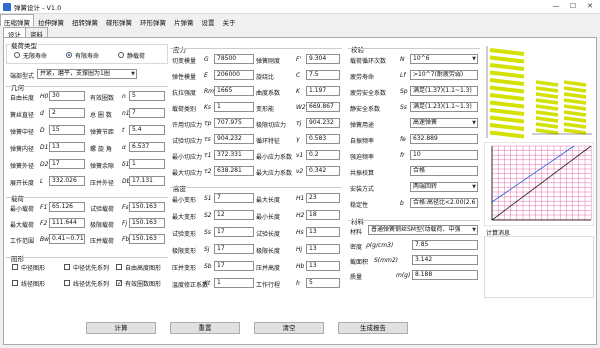 This screenshot has height=348, width=600. I want to click on height-field-3: 17, so click(234, 249).